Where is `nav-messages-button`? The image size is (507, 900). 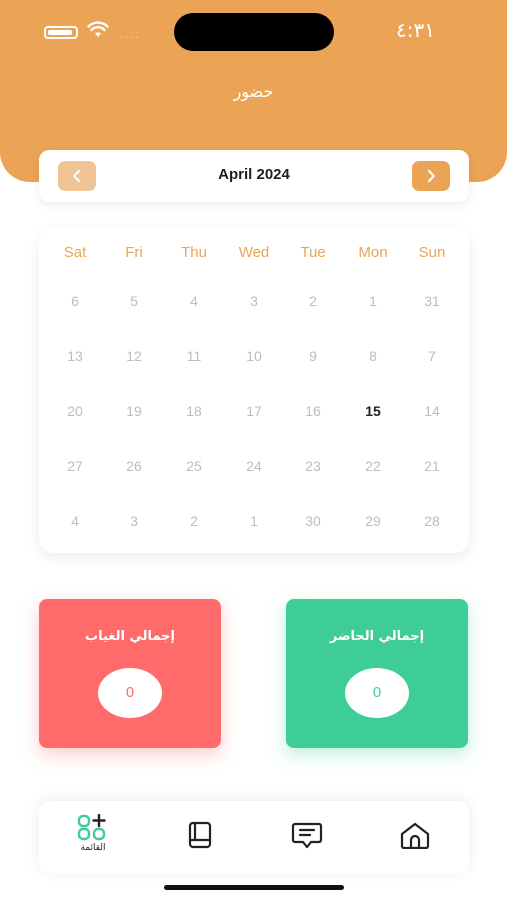 nav-messages-button is located at coordinates (307, 843).